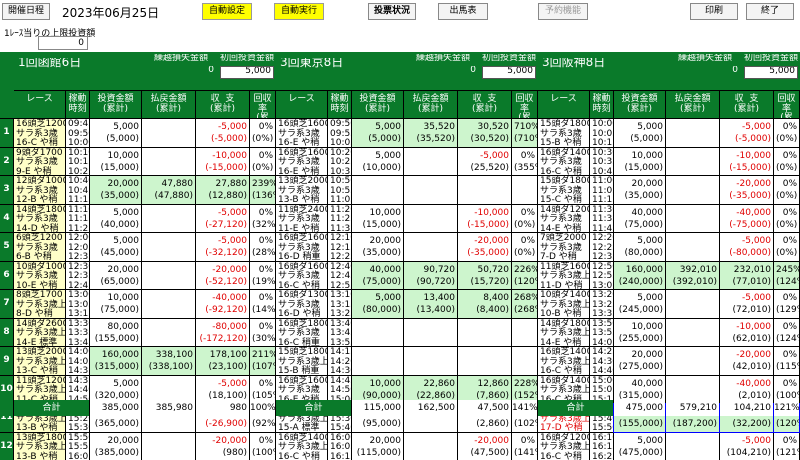 Image resolution: width=800 pixels, height=460 pixels. I want to click on cell-race: 16頭ダ1400サラ系3歳16-C や稍, so click(563, 162).